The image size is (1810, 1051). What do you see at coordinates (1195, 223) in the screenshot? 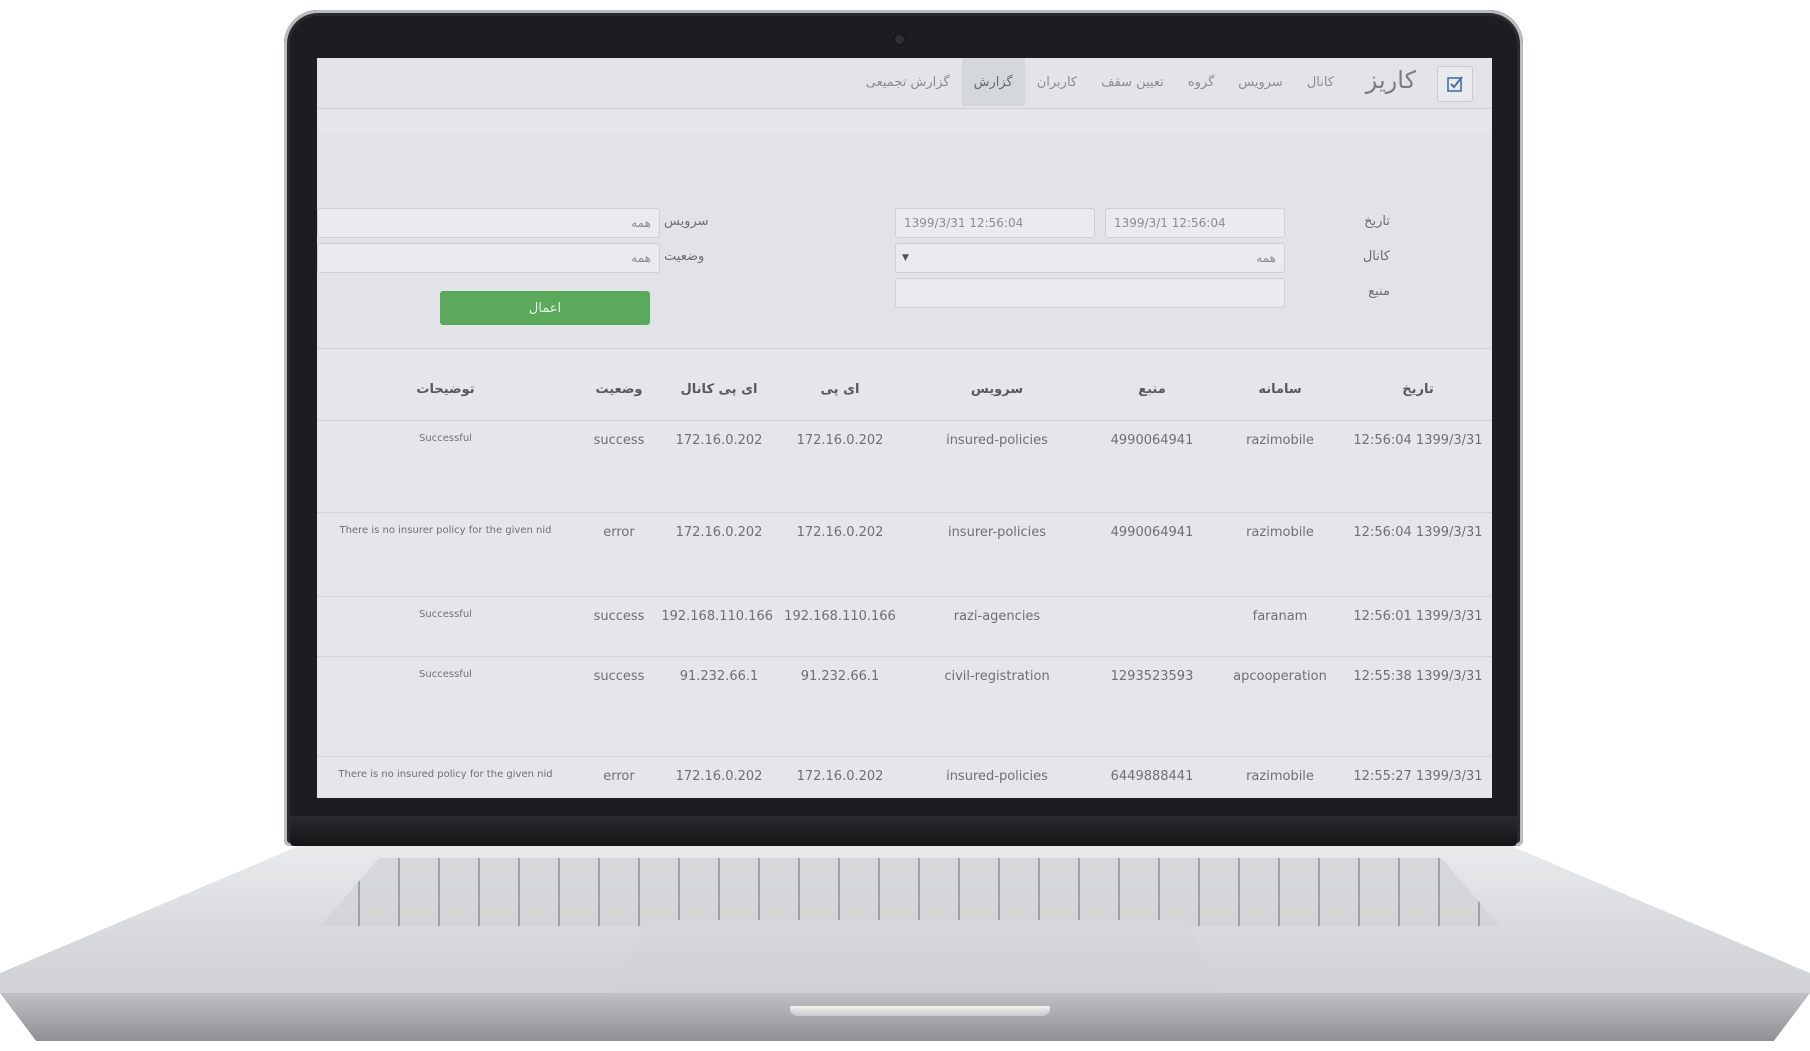
I see `date-from-field: 1399/3/1 12:56:04` at bounding box center [1195, 223].